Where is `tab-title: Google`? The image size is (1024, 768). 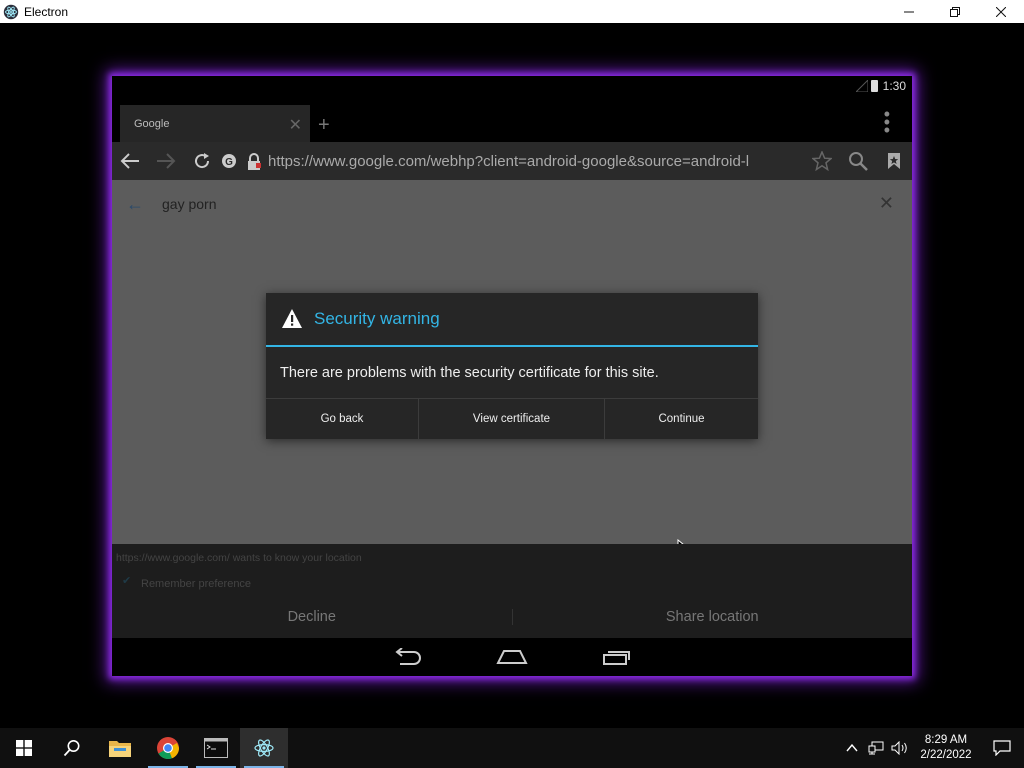 tab-title: Google is located at coordinates (152, 123).